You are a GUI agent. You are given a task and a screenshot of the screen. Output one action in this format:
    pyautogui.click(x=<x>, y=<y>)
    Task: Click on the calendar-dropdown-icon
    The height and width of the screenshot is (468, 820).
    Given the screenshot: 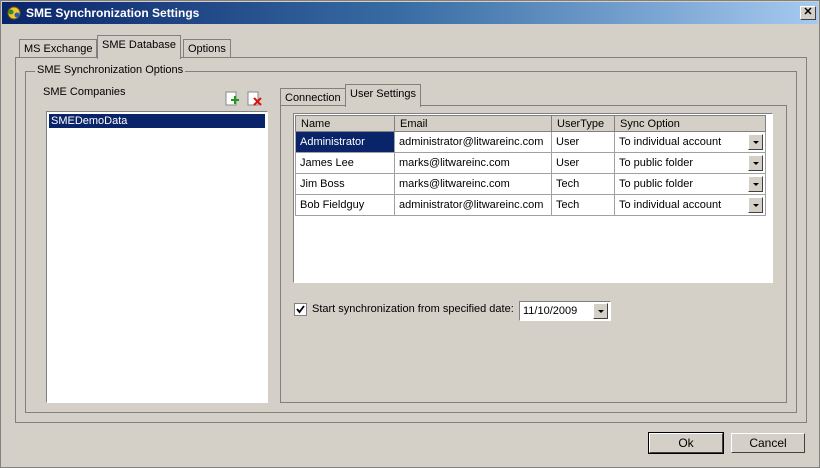 What is the action you would take?
    pyautogui.click(x=600, y=311)
    